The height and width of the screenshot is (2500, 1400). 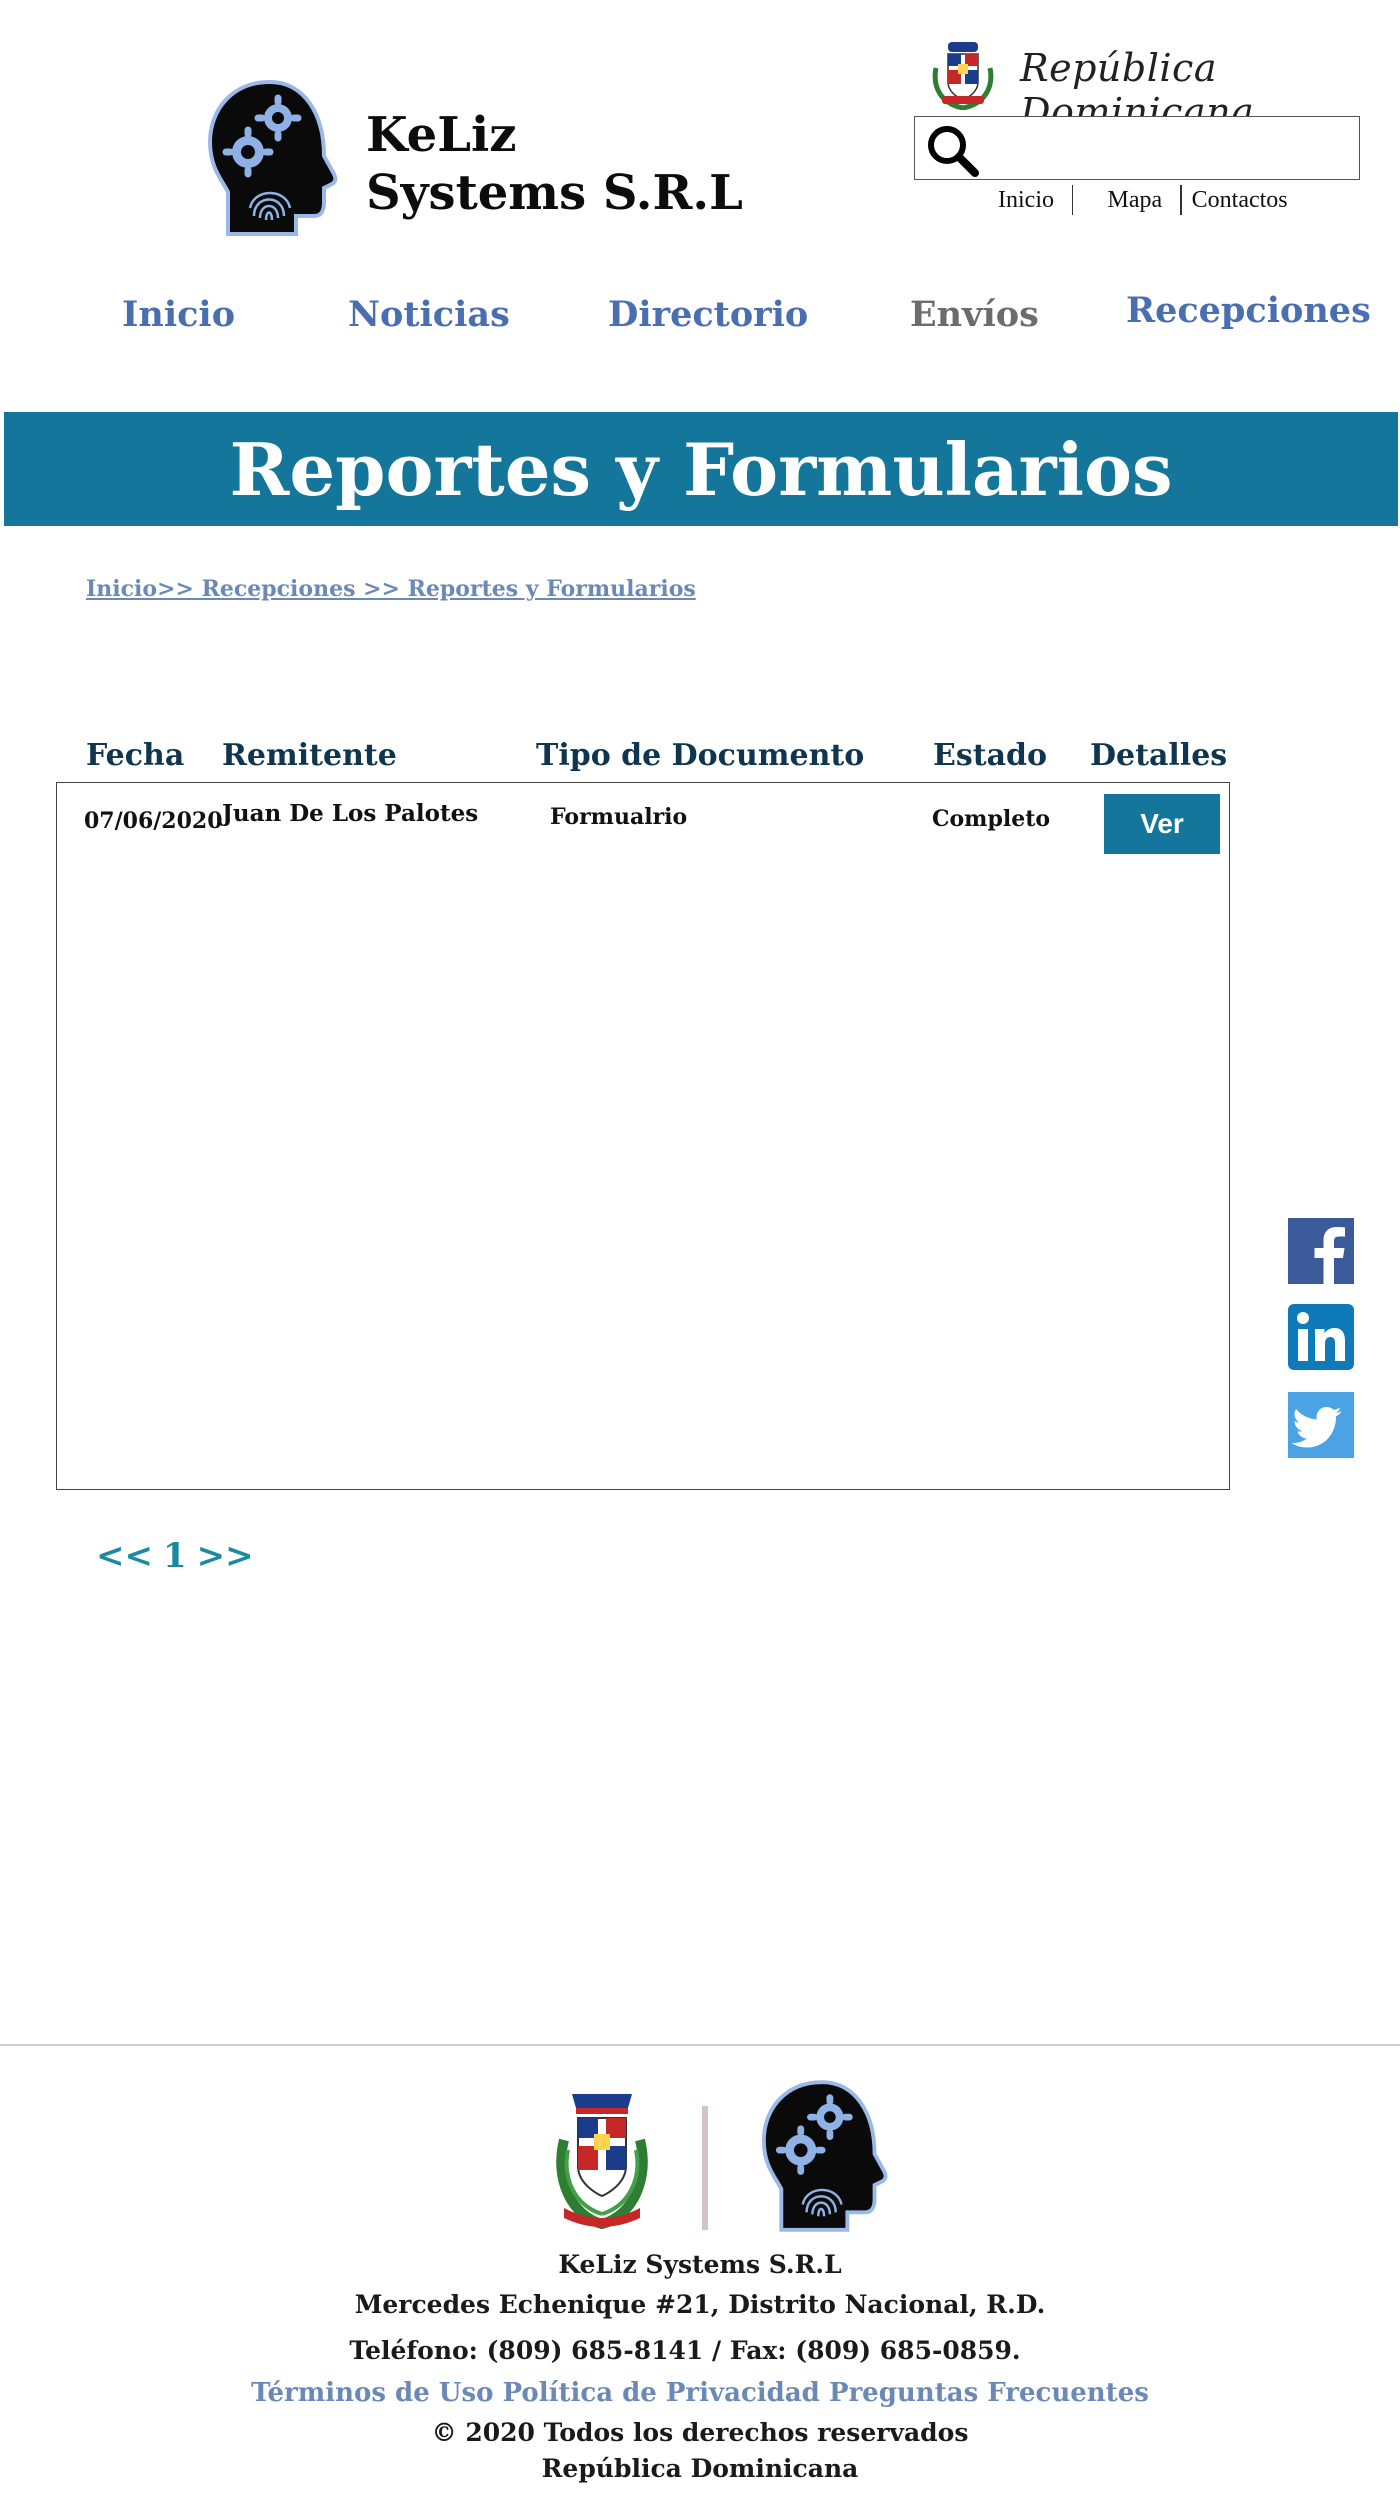 What do you see at coordinates (990, 755) in the screenshot?
I see `column-header-estado: Estado` at bounding box center [990, 755].